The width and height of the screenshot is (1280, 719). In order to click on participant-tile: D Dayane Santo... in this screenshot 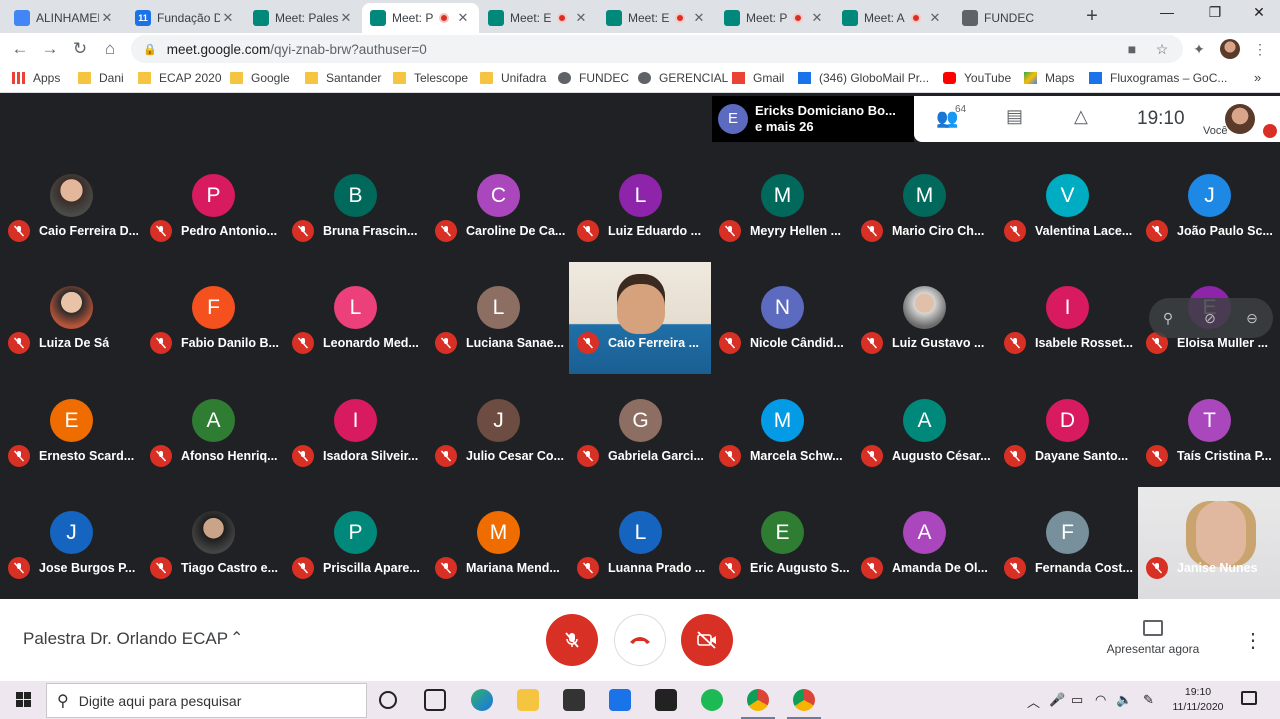, I will do `click(1067, 431)`.